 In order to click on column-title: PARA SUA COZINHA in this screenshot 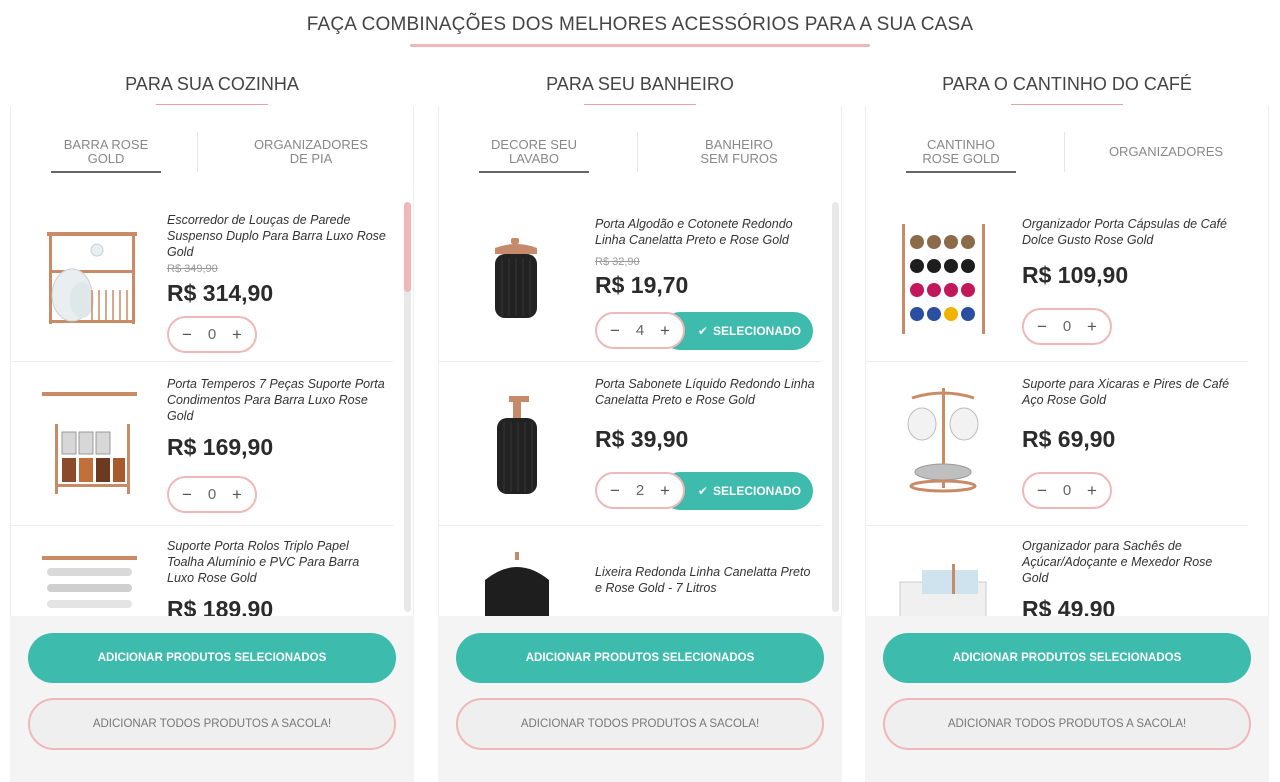, I will do `click(212, 84)`.